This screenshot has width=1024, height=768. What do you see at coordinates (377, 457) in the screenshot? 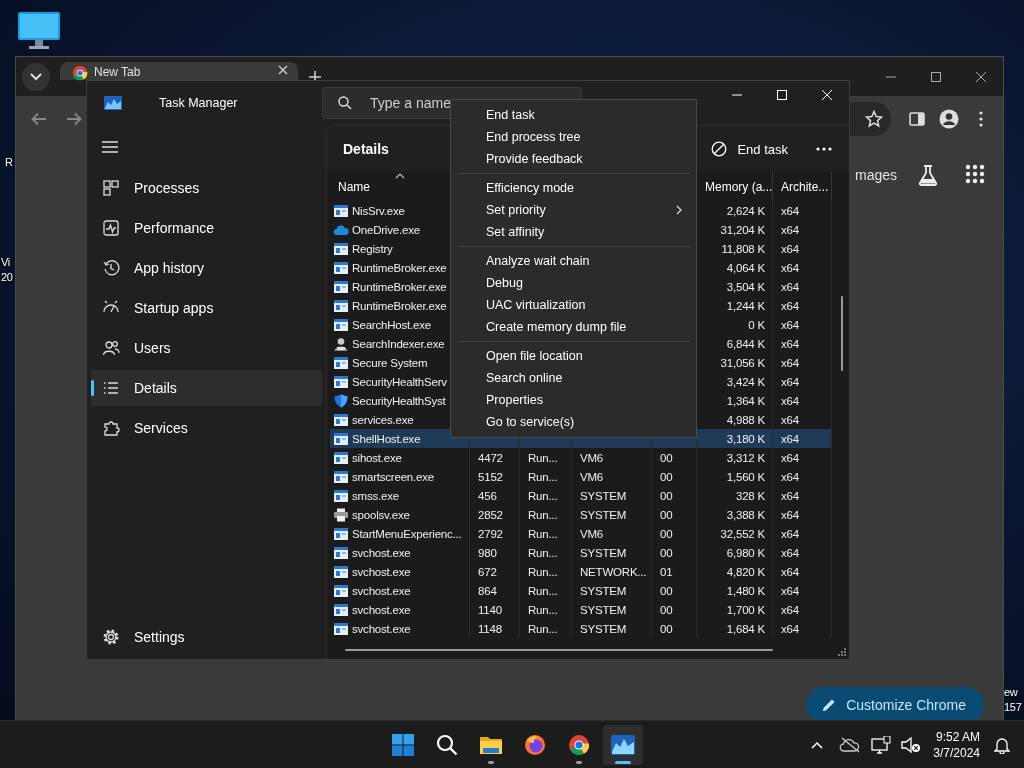
I see `table-cell: sihost.exe` at bounding box center [377, 457].